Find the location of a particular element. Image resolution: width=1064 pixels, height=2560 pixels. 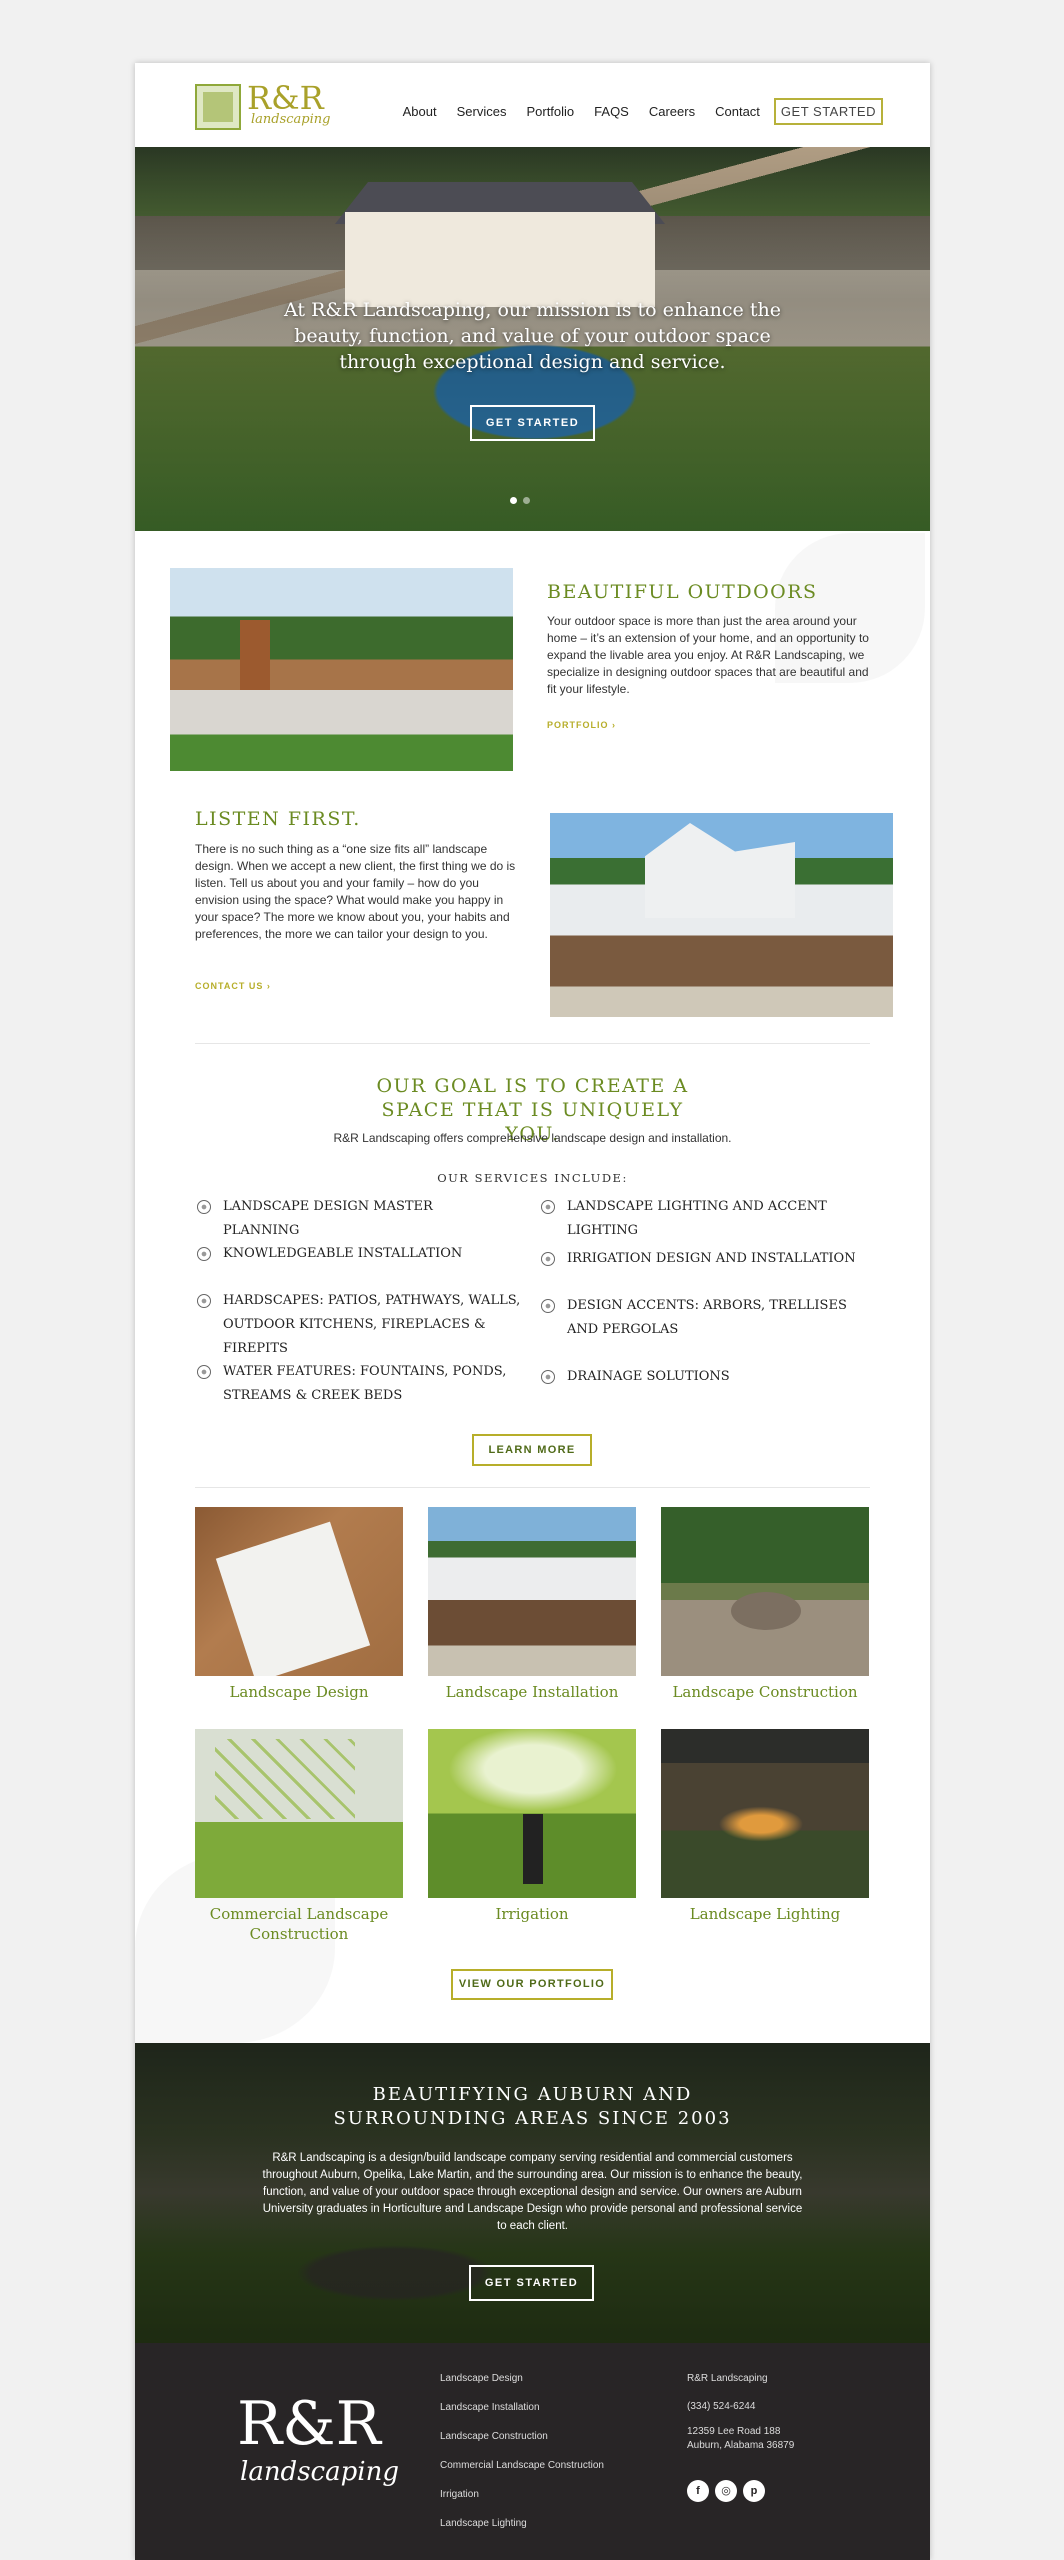

logo-leaf-icon is located at coordinates (218, 107).